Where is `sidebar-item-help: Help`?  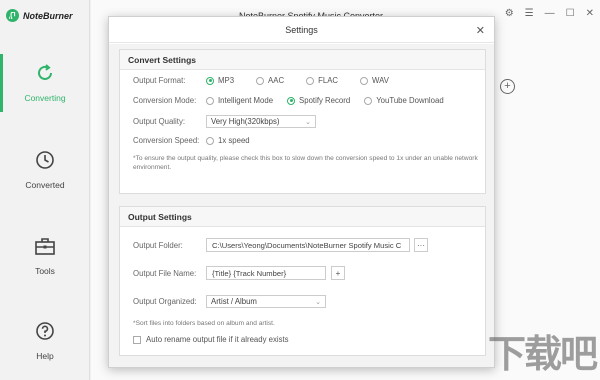
sidebar-item-help: Help is located at coordinates (45, 341).